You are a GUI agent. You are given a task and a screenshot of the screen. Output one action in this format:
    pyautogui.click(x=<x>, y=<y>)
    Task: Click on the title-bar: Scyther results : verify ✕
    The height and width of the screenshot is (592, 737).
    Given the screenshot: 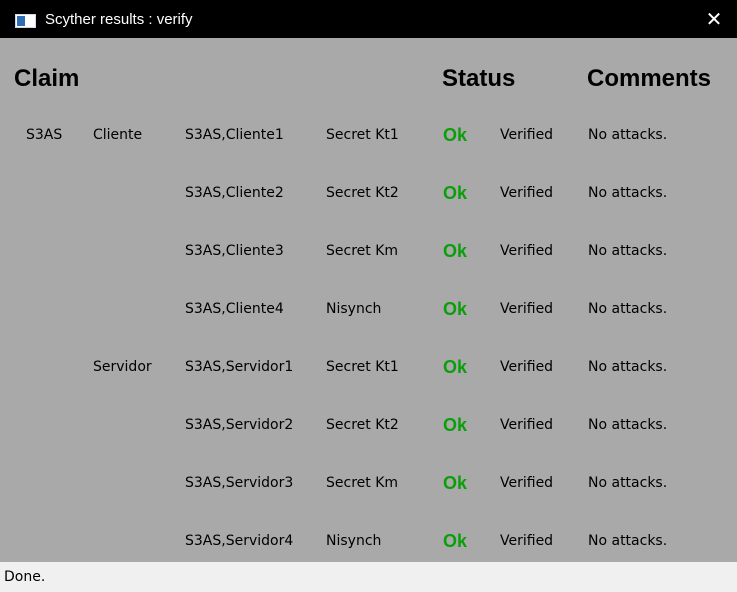 What is the action you would take?
    pyautogui.click(x=368, y=19)
    